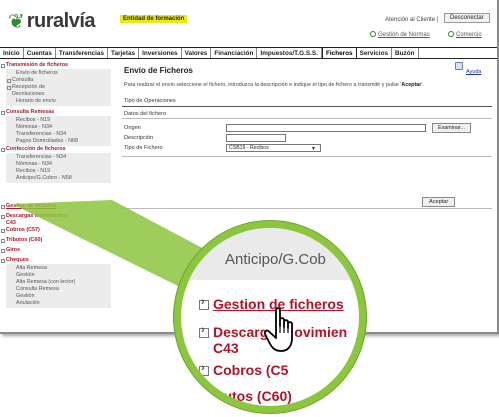 Image resolution: width=499 pixels, height=417 pixels. What do you see at coordinates (275, 259) in the screenshot?
I see `magnified-anticipo: Anticipo/G.Cob` at bounding box center [275, 259].